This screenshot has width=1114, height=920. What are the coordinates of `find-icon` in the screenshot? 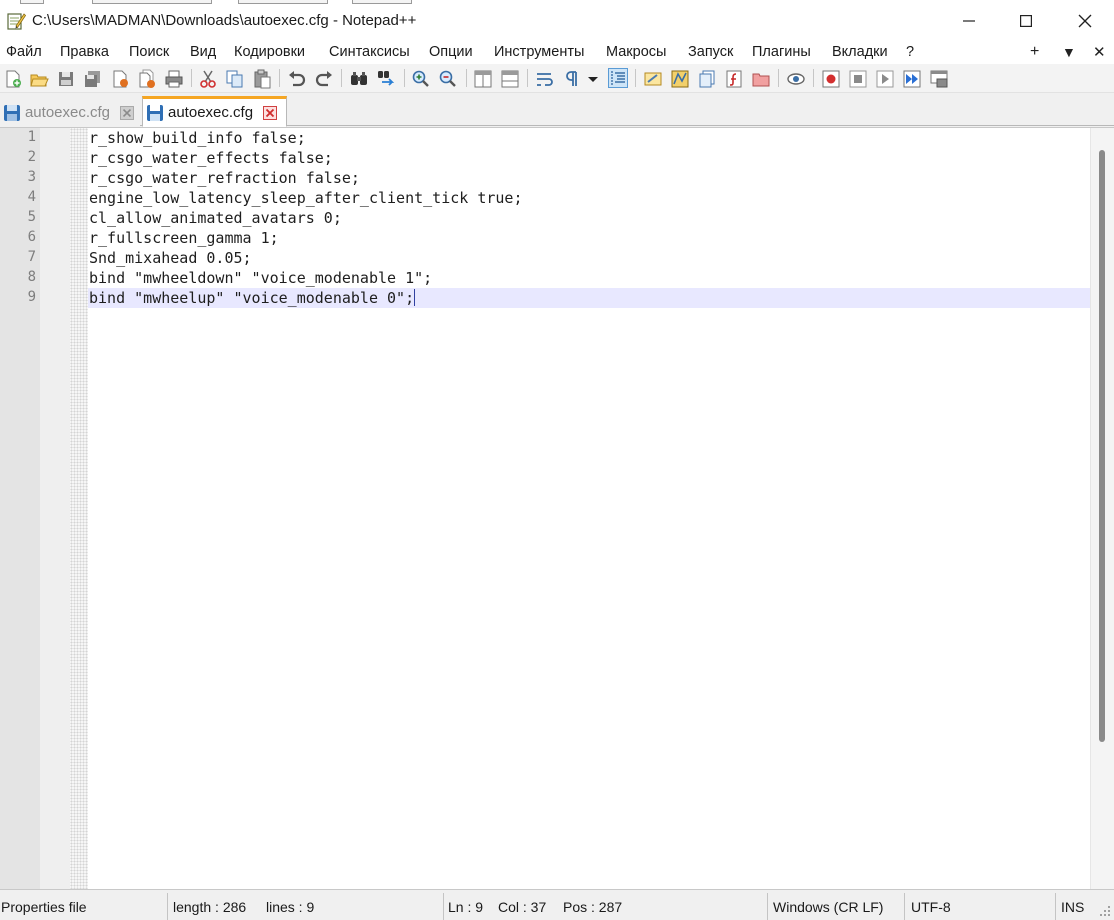 It's located at (359, 78).